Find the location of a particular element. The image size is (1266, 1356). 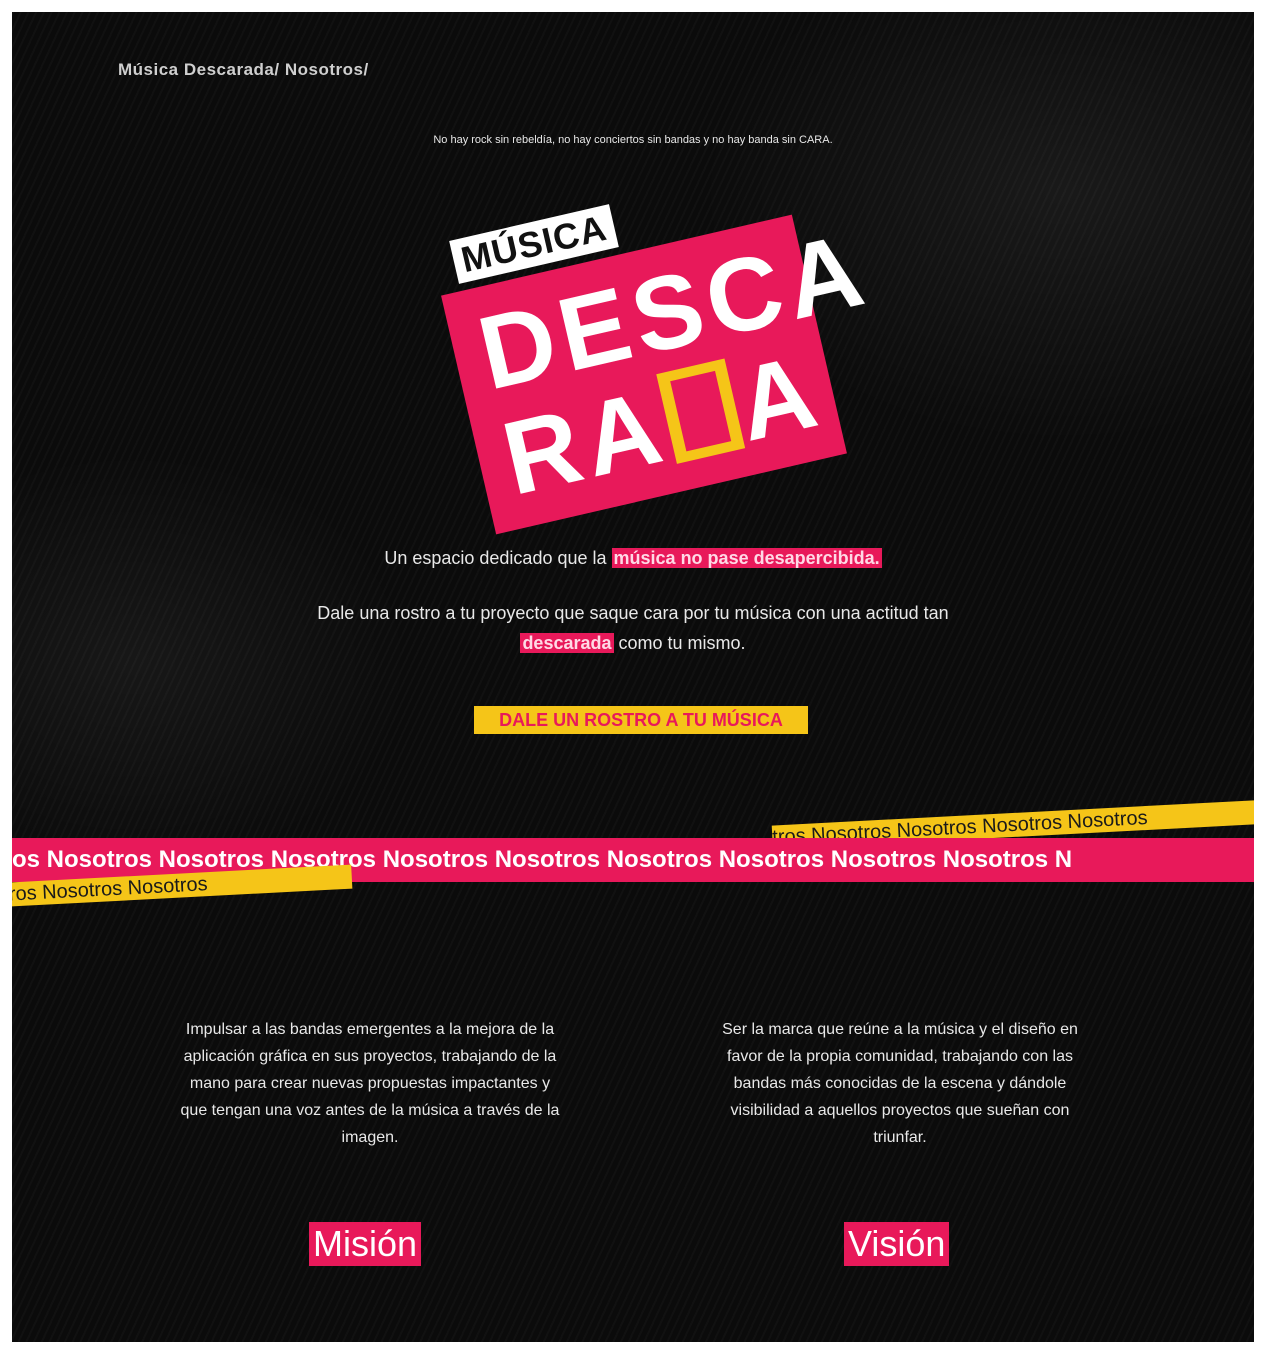

intro-highlight: descarada is located at coordinates (567, 643).